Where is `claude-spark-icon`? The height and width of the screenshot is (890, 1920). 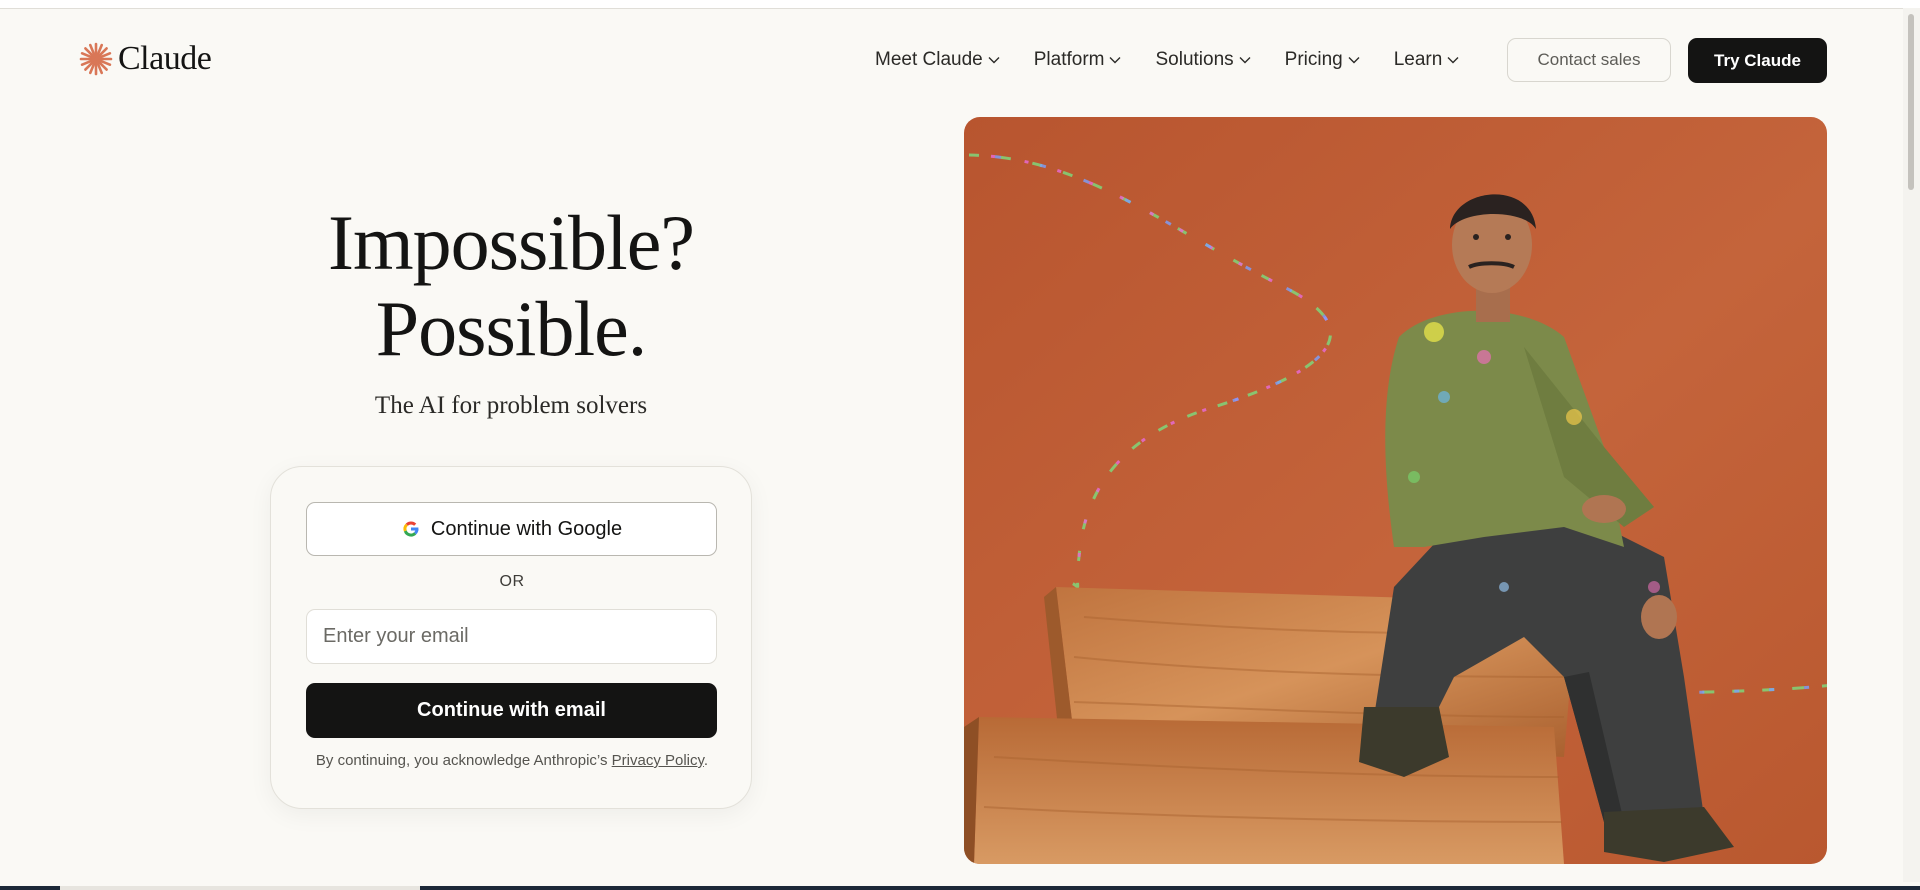 claude-spark-icon is located at coordinates (96, 59).